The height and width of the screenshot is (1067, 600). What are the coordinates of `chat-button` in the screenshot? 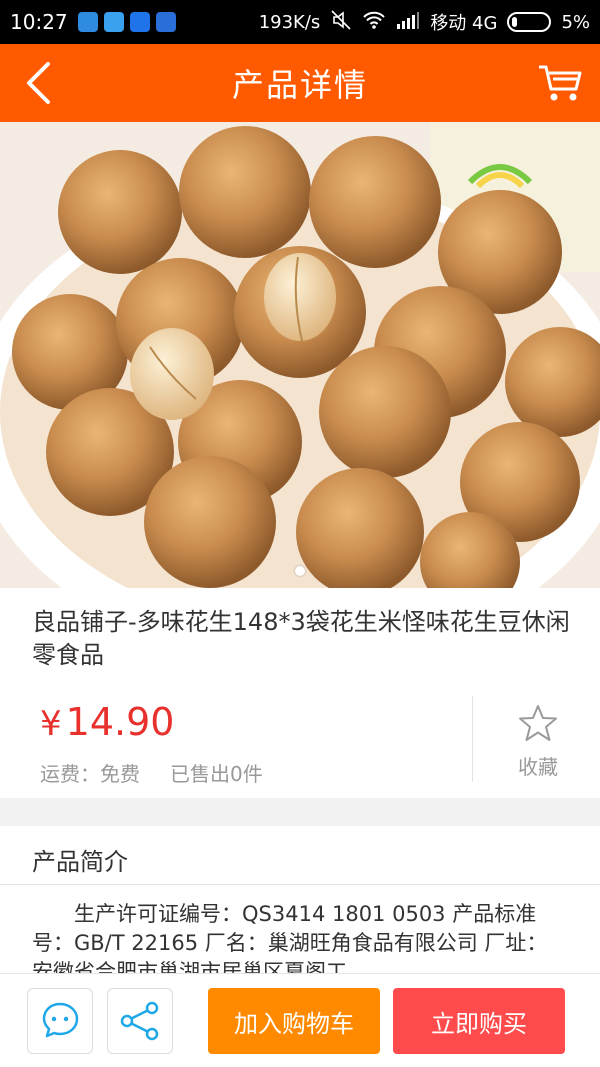 It's located at (60, 1021).